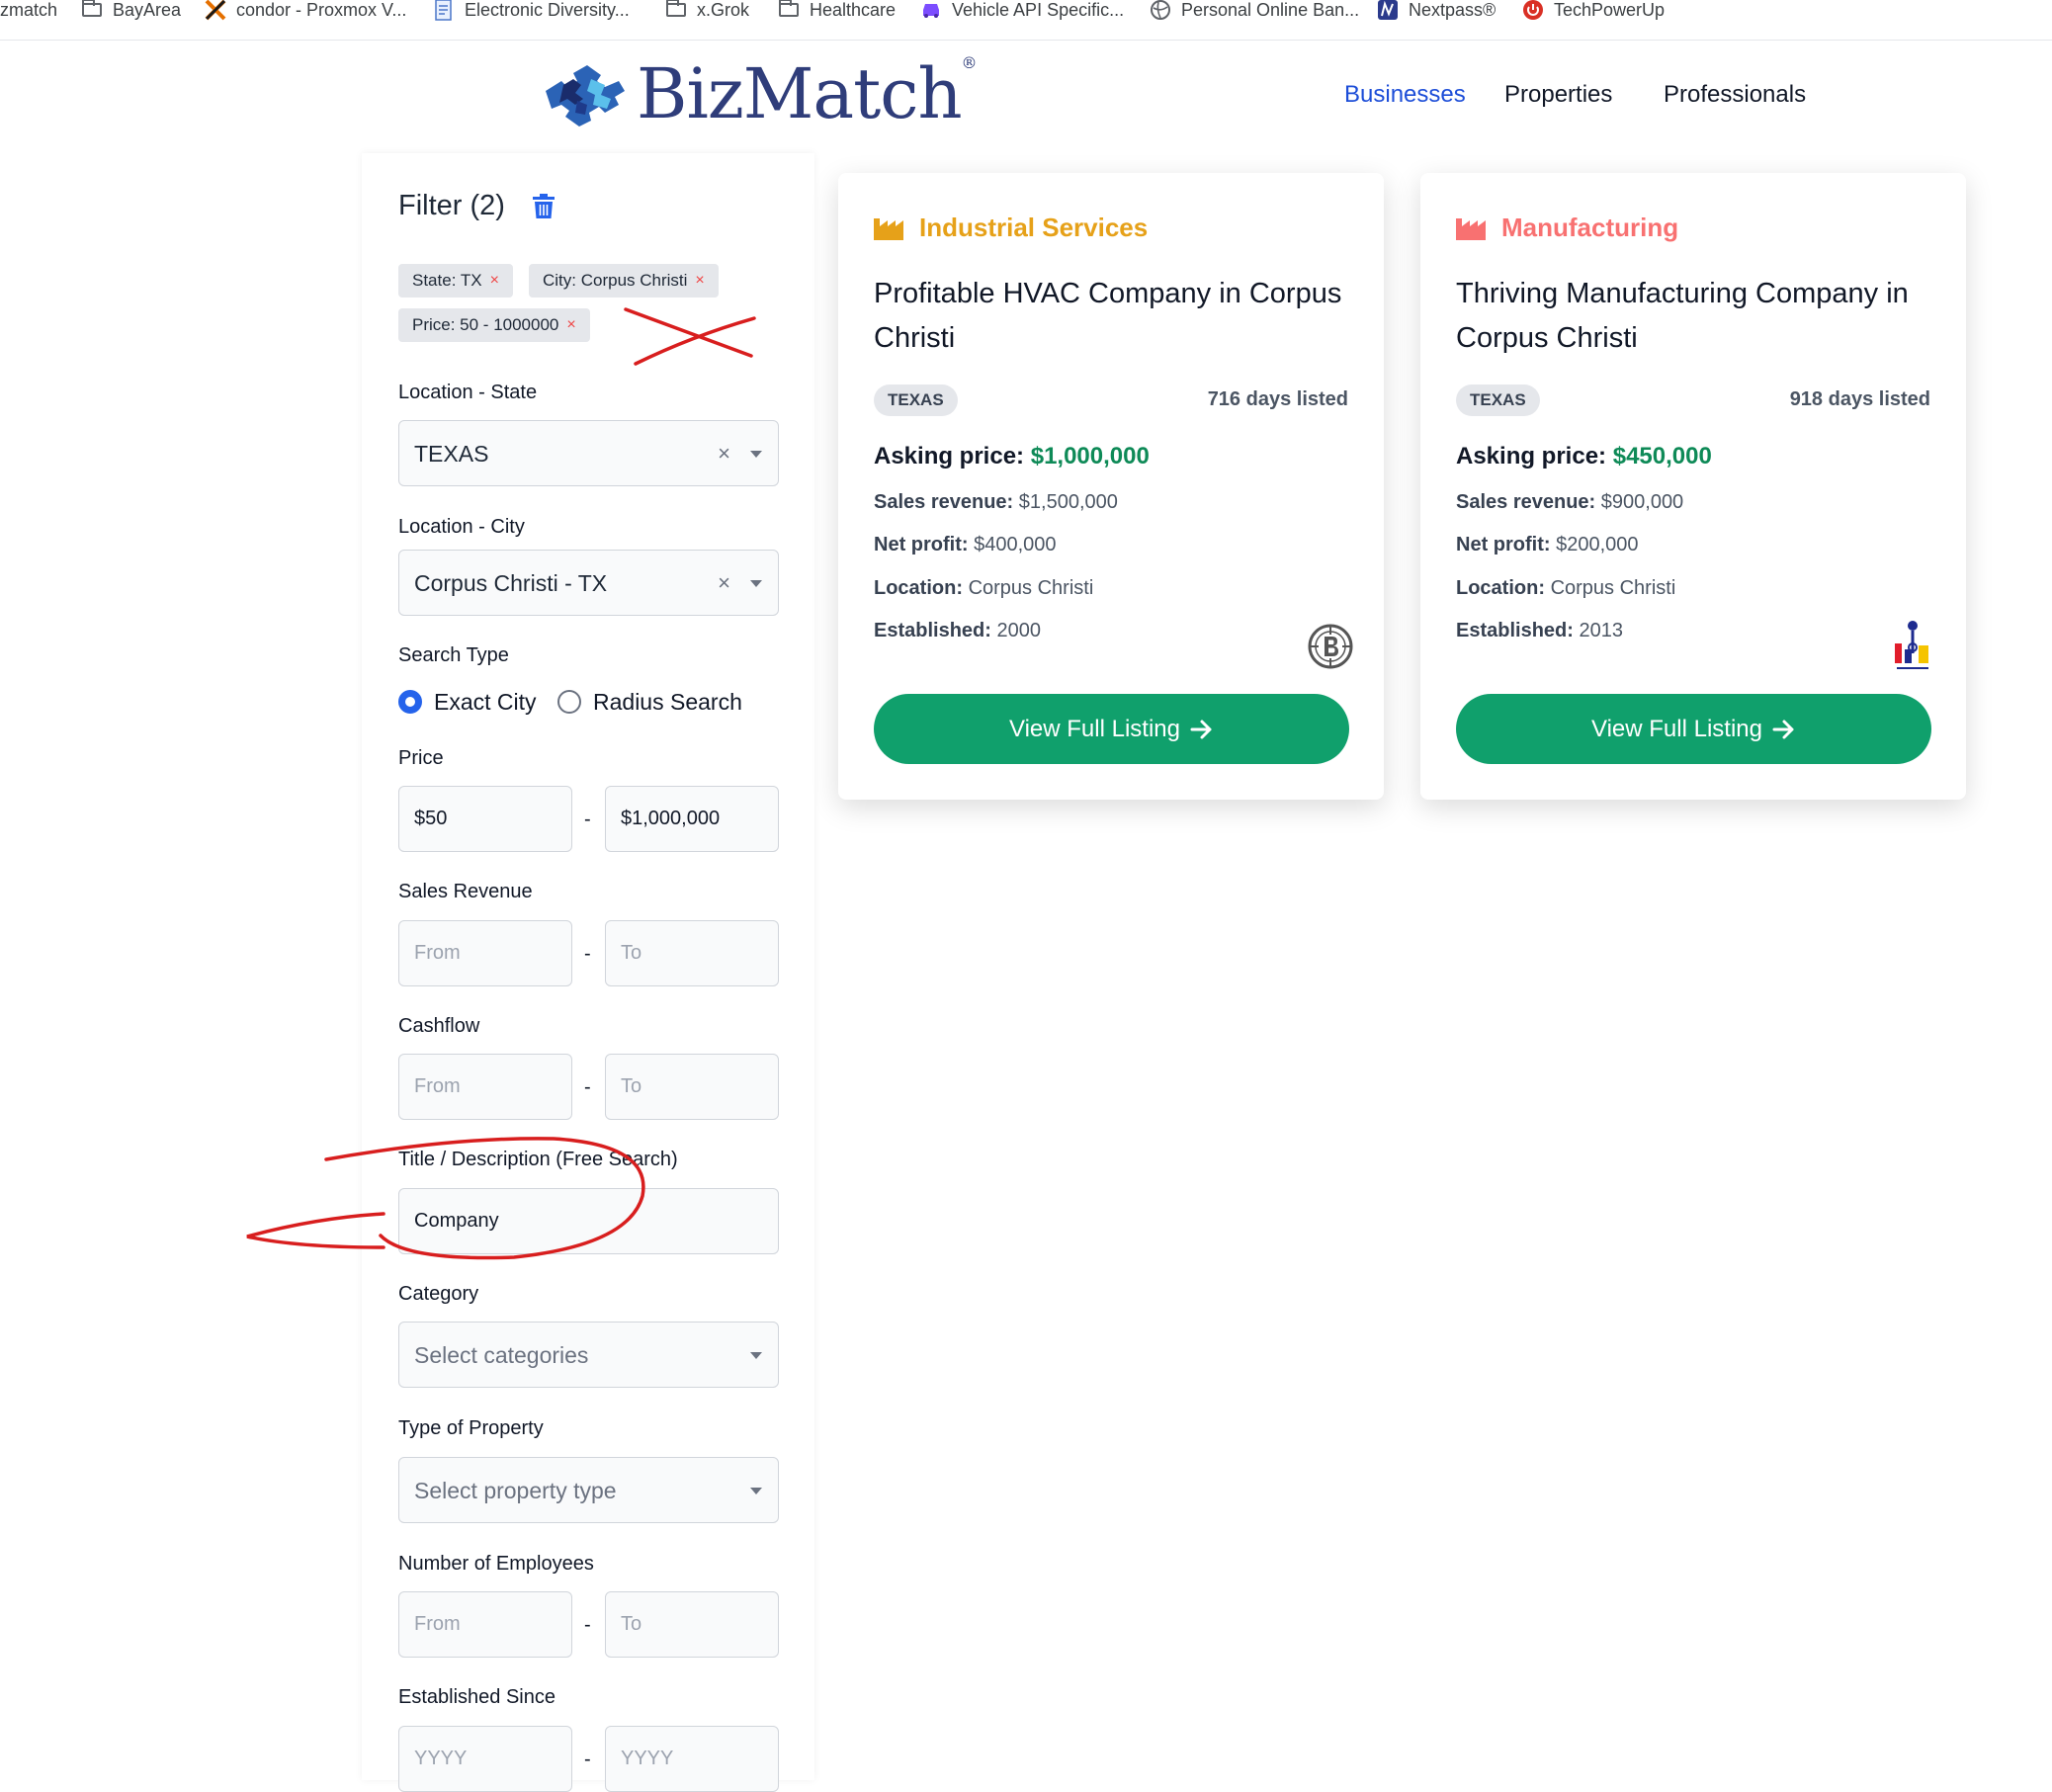 The image size is (2052, 1792). Describe the element at coordinates (511, 583) in the screenshot. I see `city-value: Corpus Christi - TX` at that location.